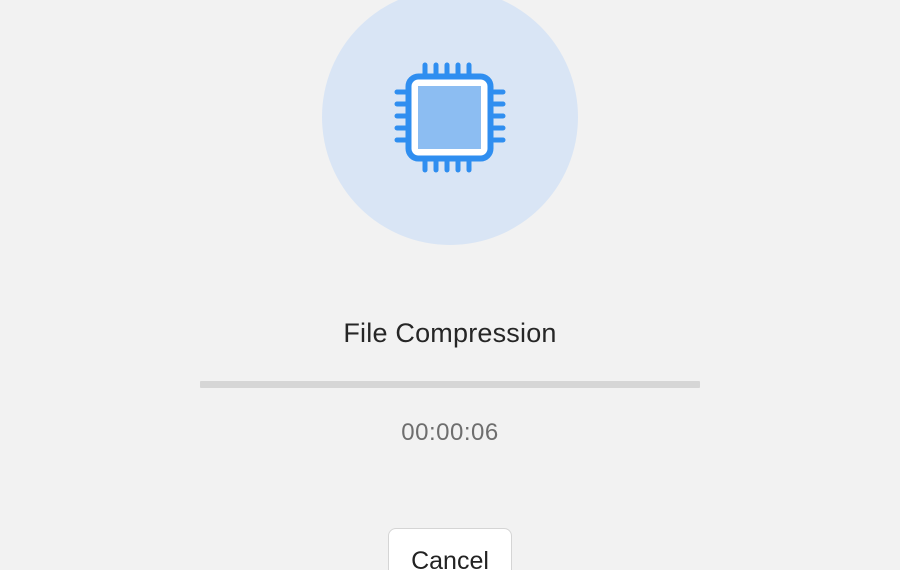 This screenshot has height=570, width=900. Describe the element at coordinates (450, 384) in the screenshot. I see `progress-bar` at that location.